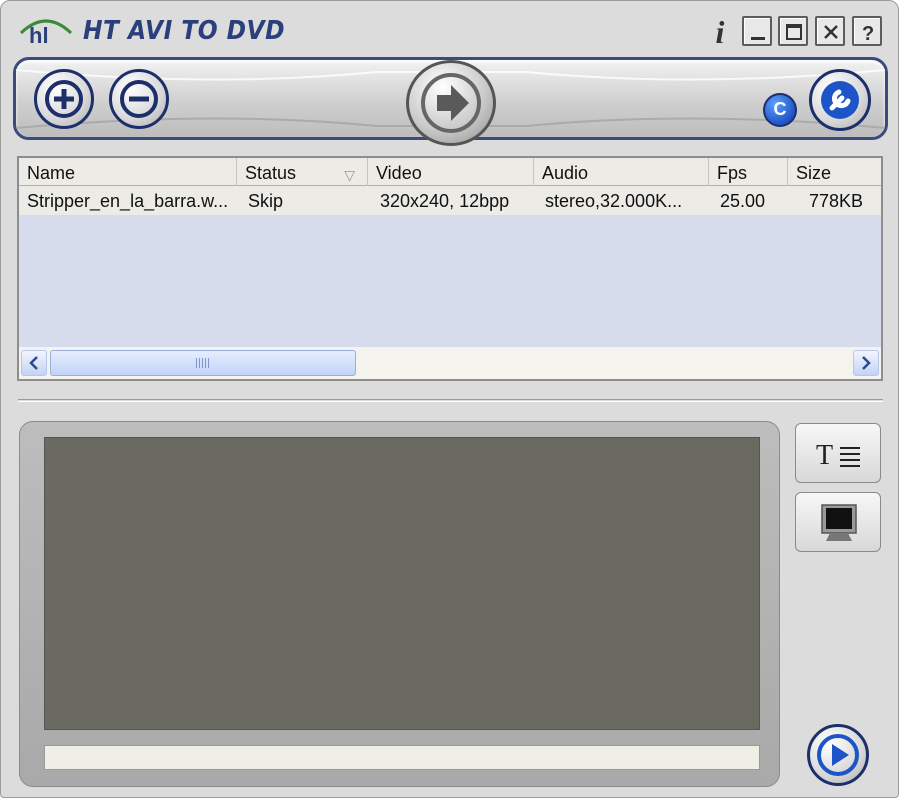 This screenshot has height=800, width=901. Describe the element at coordinates (758, 38) in the screenshot. I see `minimize-icon` at that location.